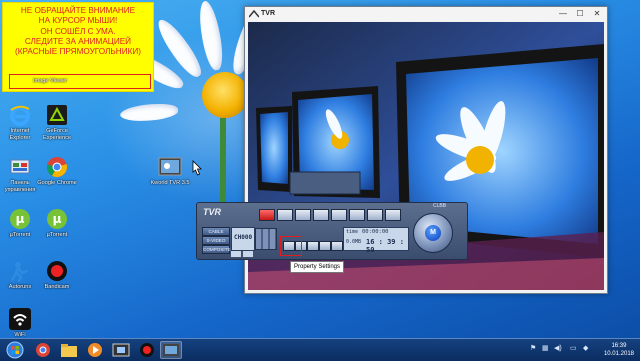 This screenshot has width=640, height=361. Describe the element at coordinates (78, 31) in the screenshot. I see `annotation-line: ОН СОШЁЛ С УМА.` at that location.